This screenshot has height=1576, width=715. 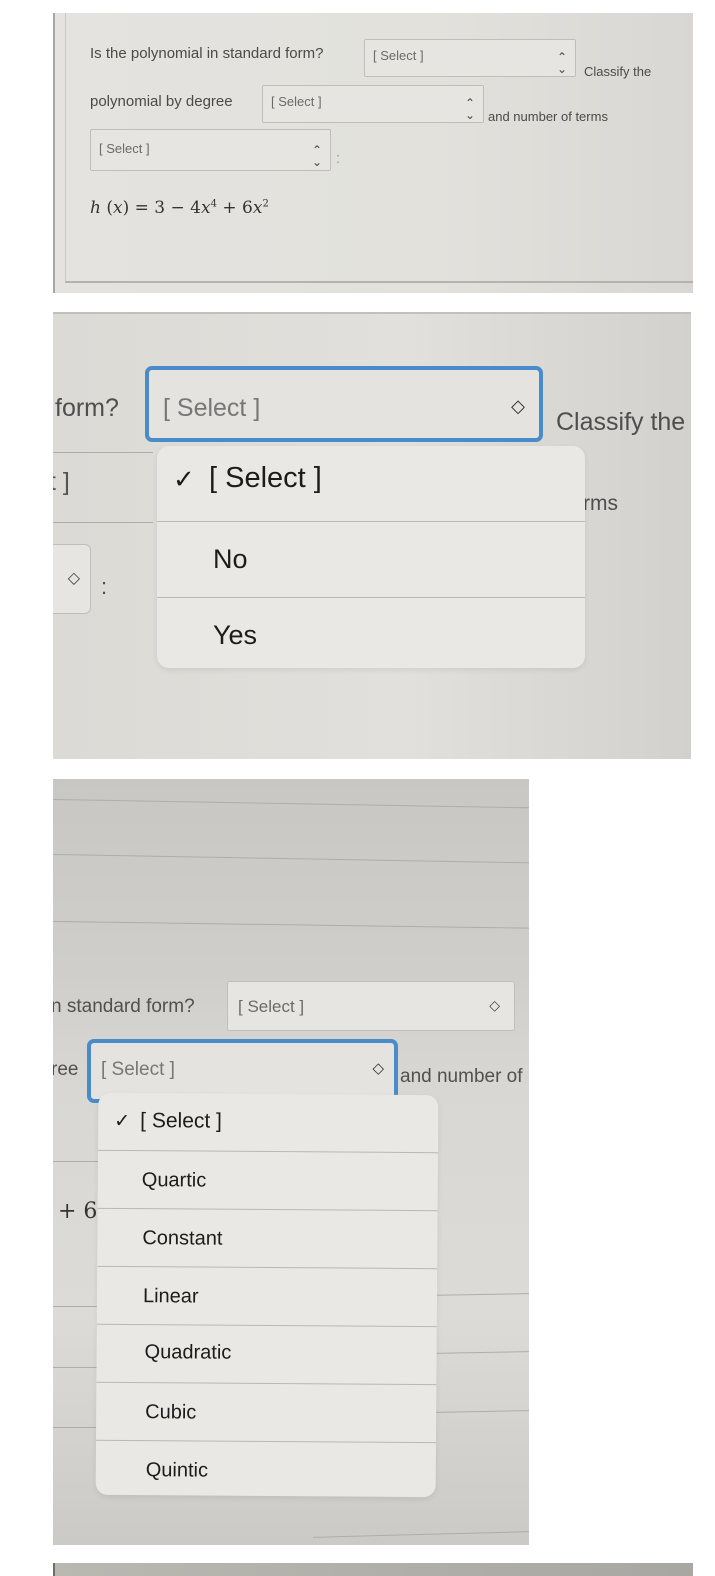 What do you see at coordinates (373, 104) in the screenshot?
I see `degree-select: [ Select ] ⌃ ⌄` at bounding box center [373, 104].